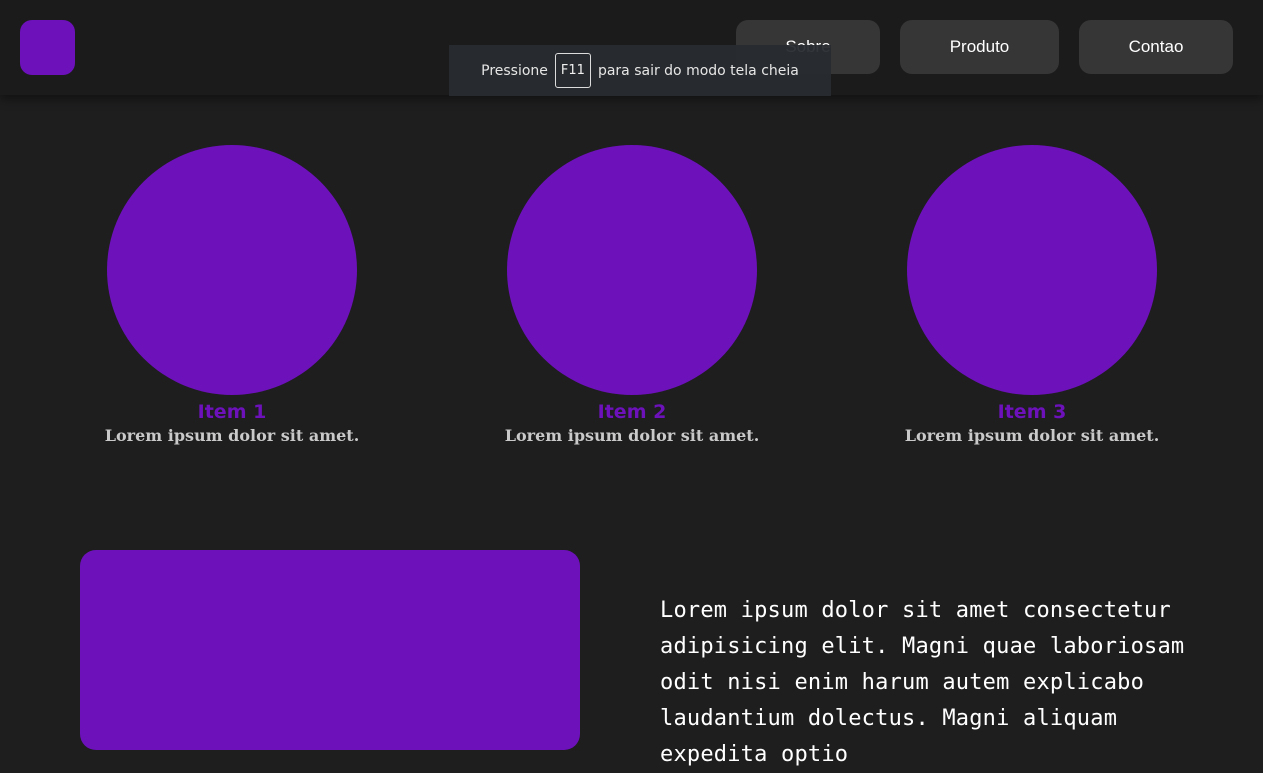 The image size is (1263, 773). Describe the element at coordinates (632, 412) in the screenshot. I see `item-title: Item 2` at that location.